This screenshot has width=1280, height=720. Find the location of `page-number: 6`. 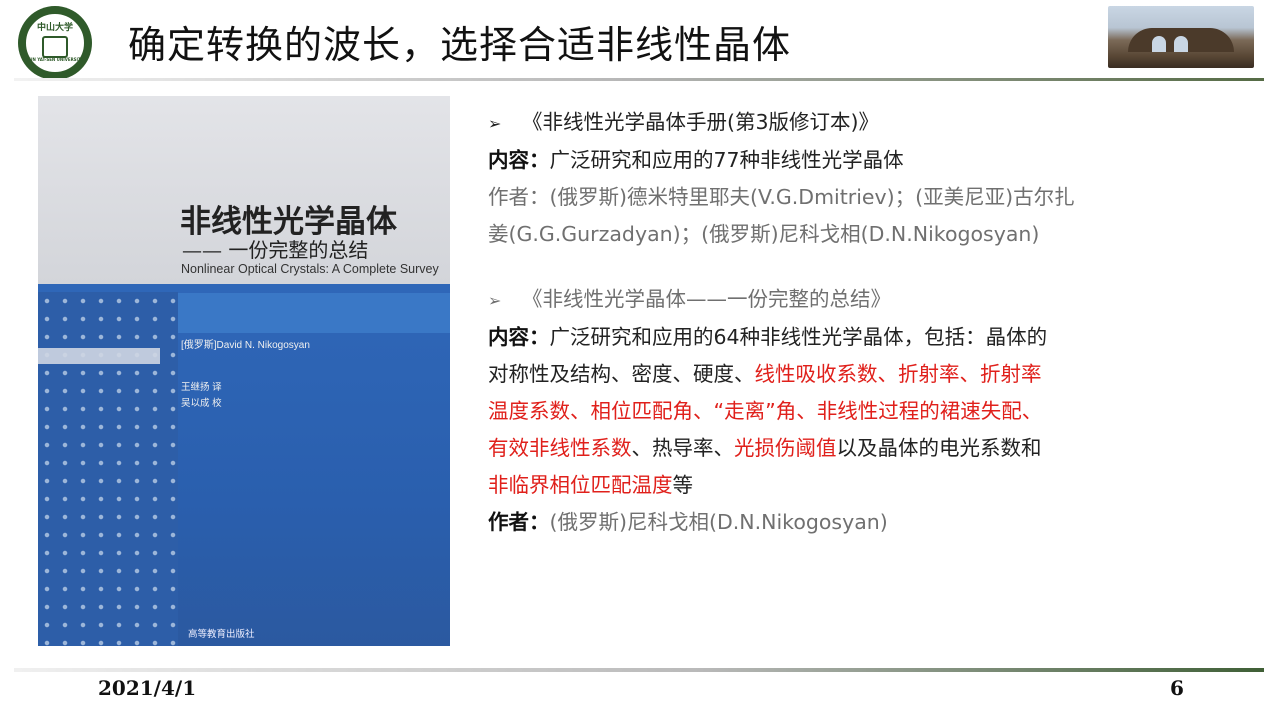

page-number: 6 is located at coordinates (1177, 688).